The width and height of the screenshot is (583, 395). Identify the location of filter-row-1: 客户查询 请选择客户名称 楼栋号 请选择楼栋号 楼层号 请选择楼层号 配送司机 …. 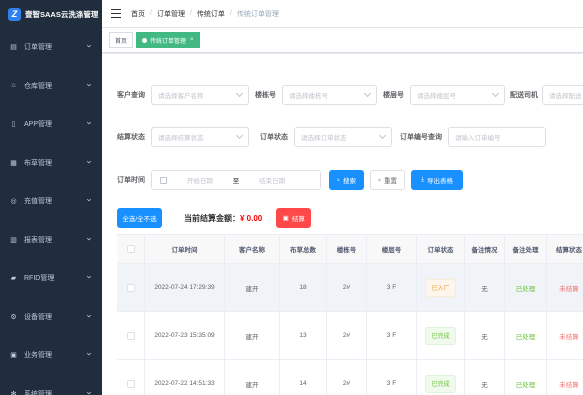
(350, 95).